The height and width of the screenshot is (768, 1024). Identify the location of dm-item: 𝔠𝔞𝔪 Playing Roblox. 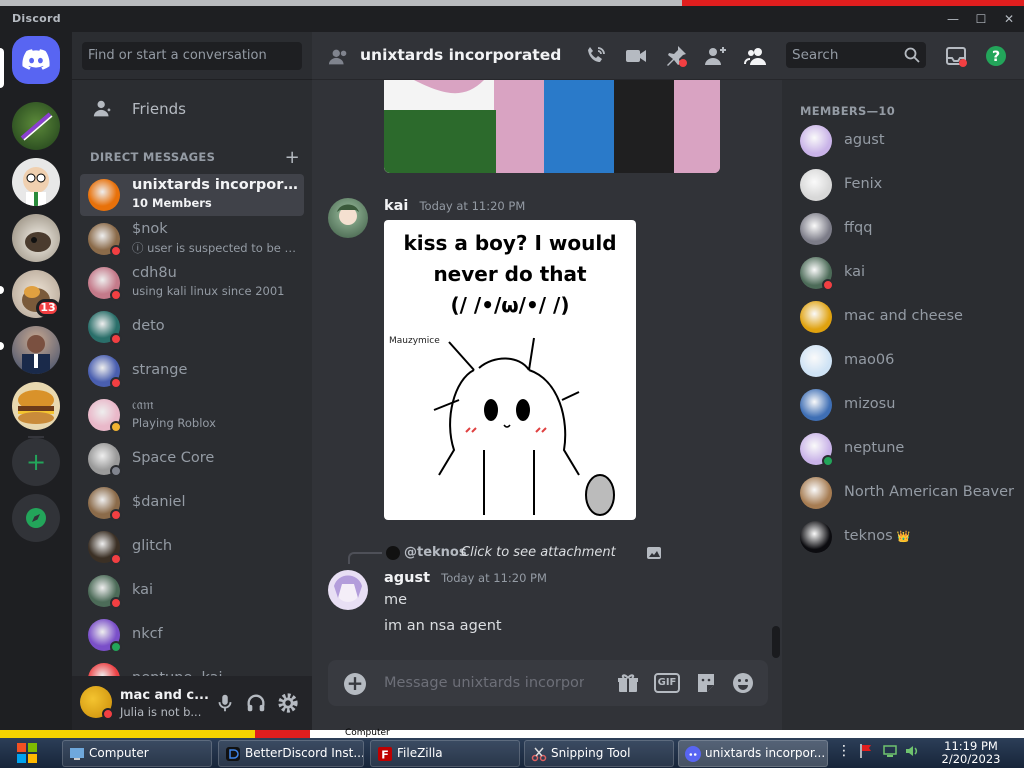
(192, 415).